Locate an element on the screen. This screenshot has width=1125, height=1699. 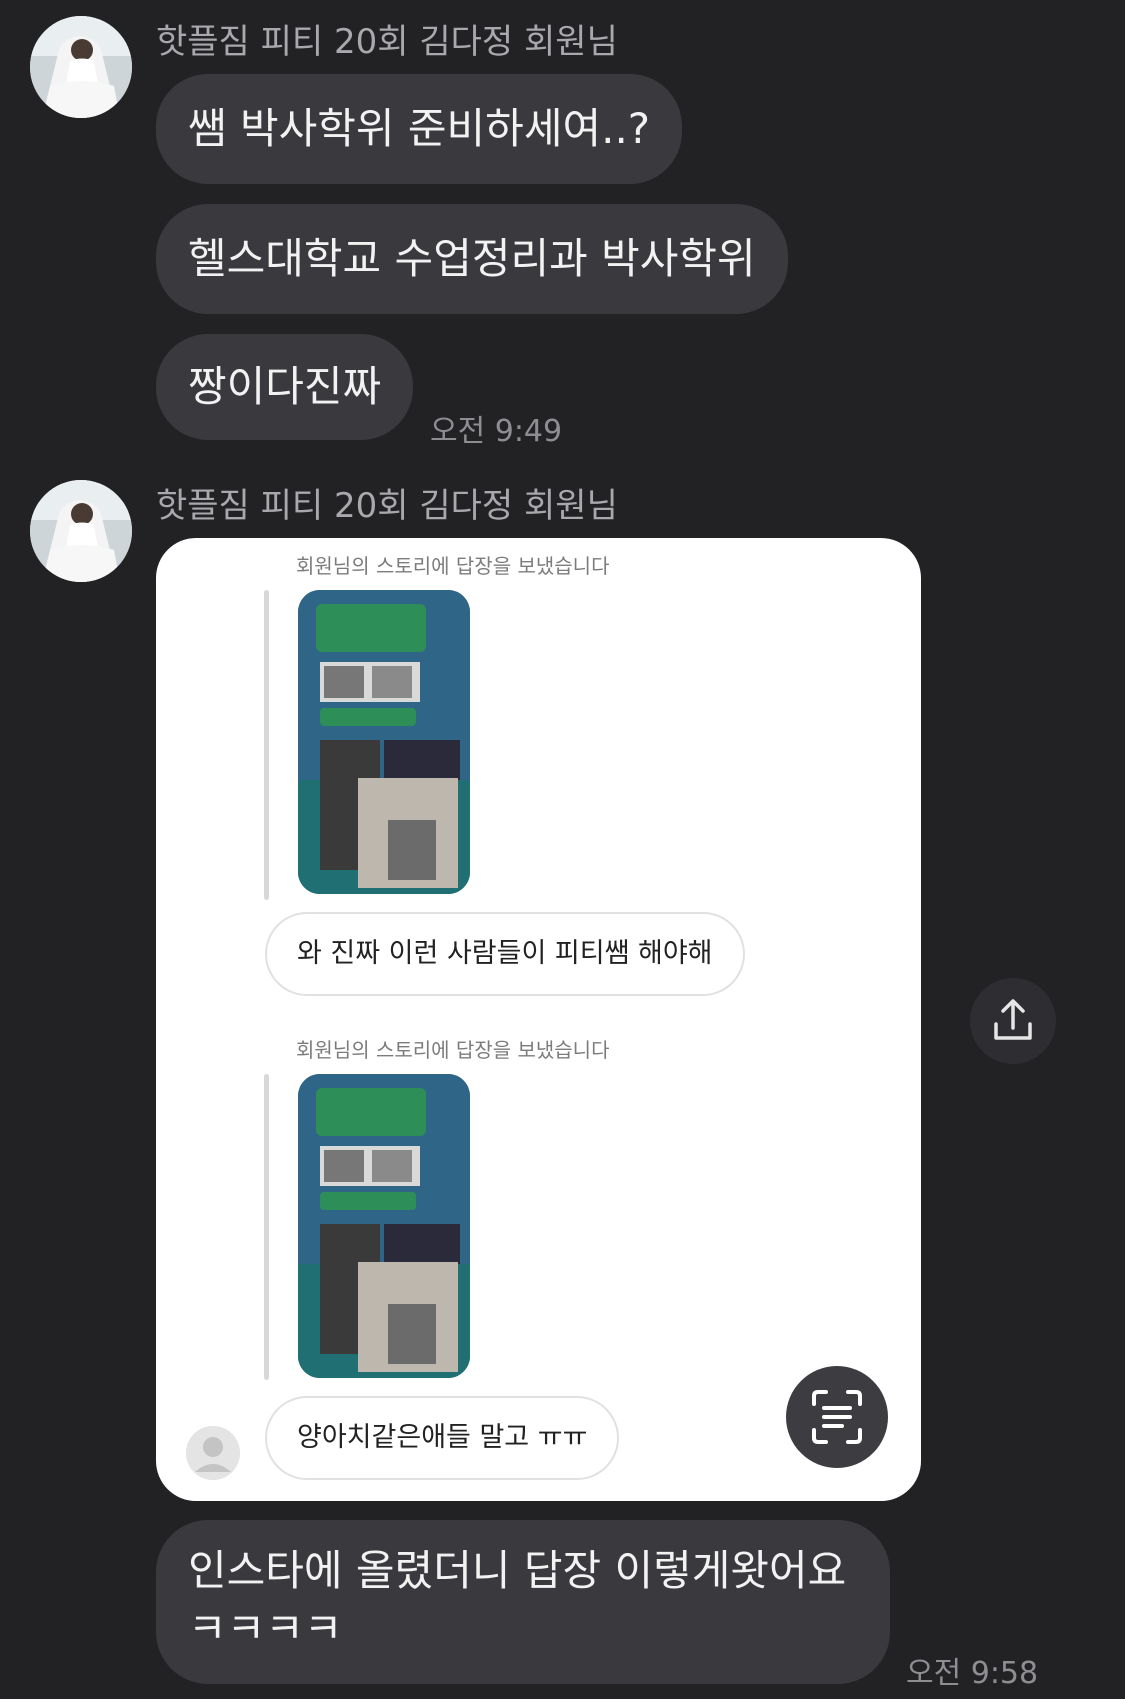
story-reply-text: 와 진짜 이런 사람들이 피티쌤 해야해 is located at coordinates (505, 953).